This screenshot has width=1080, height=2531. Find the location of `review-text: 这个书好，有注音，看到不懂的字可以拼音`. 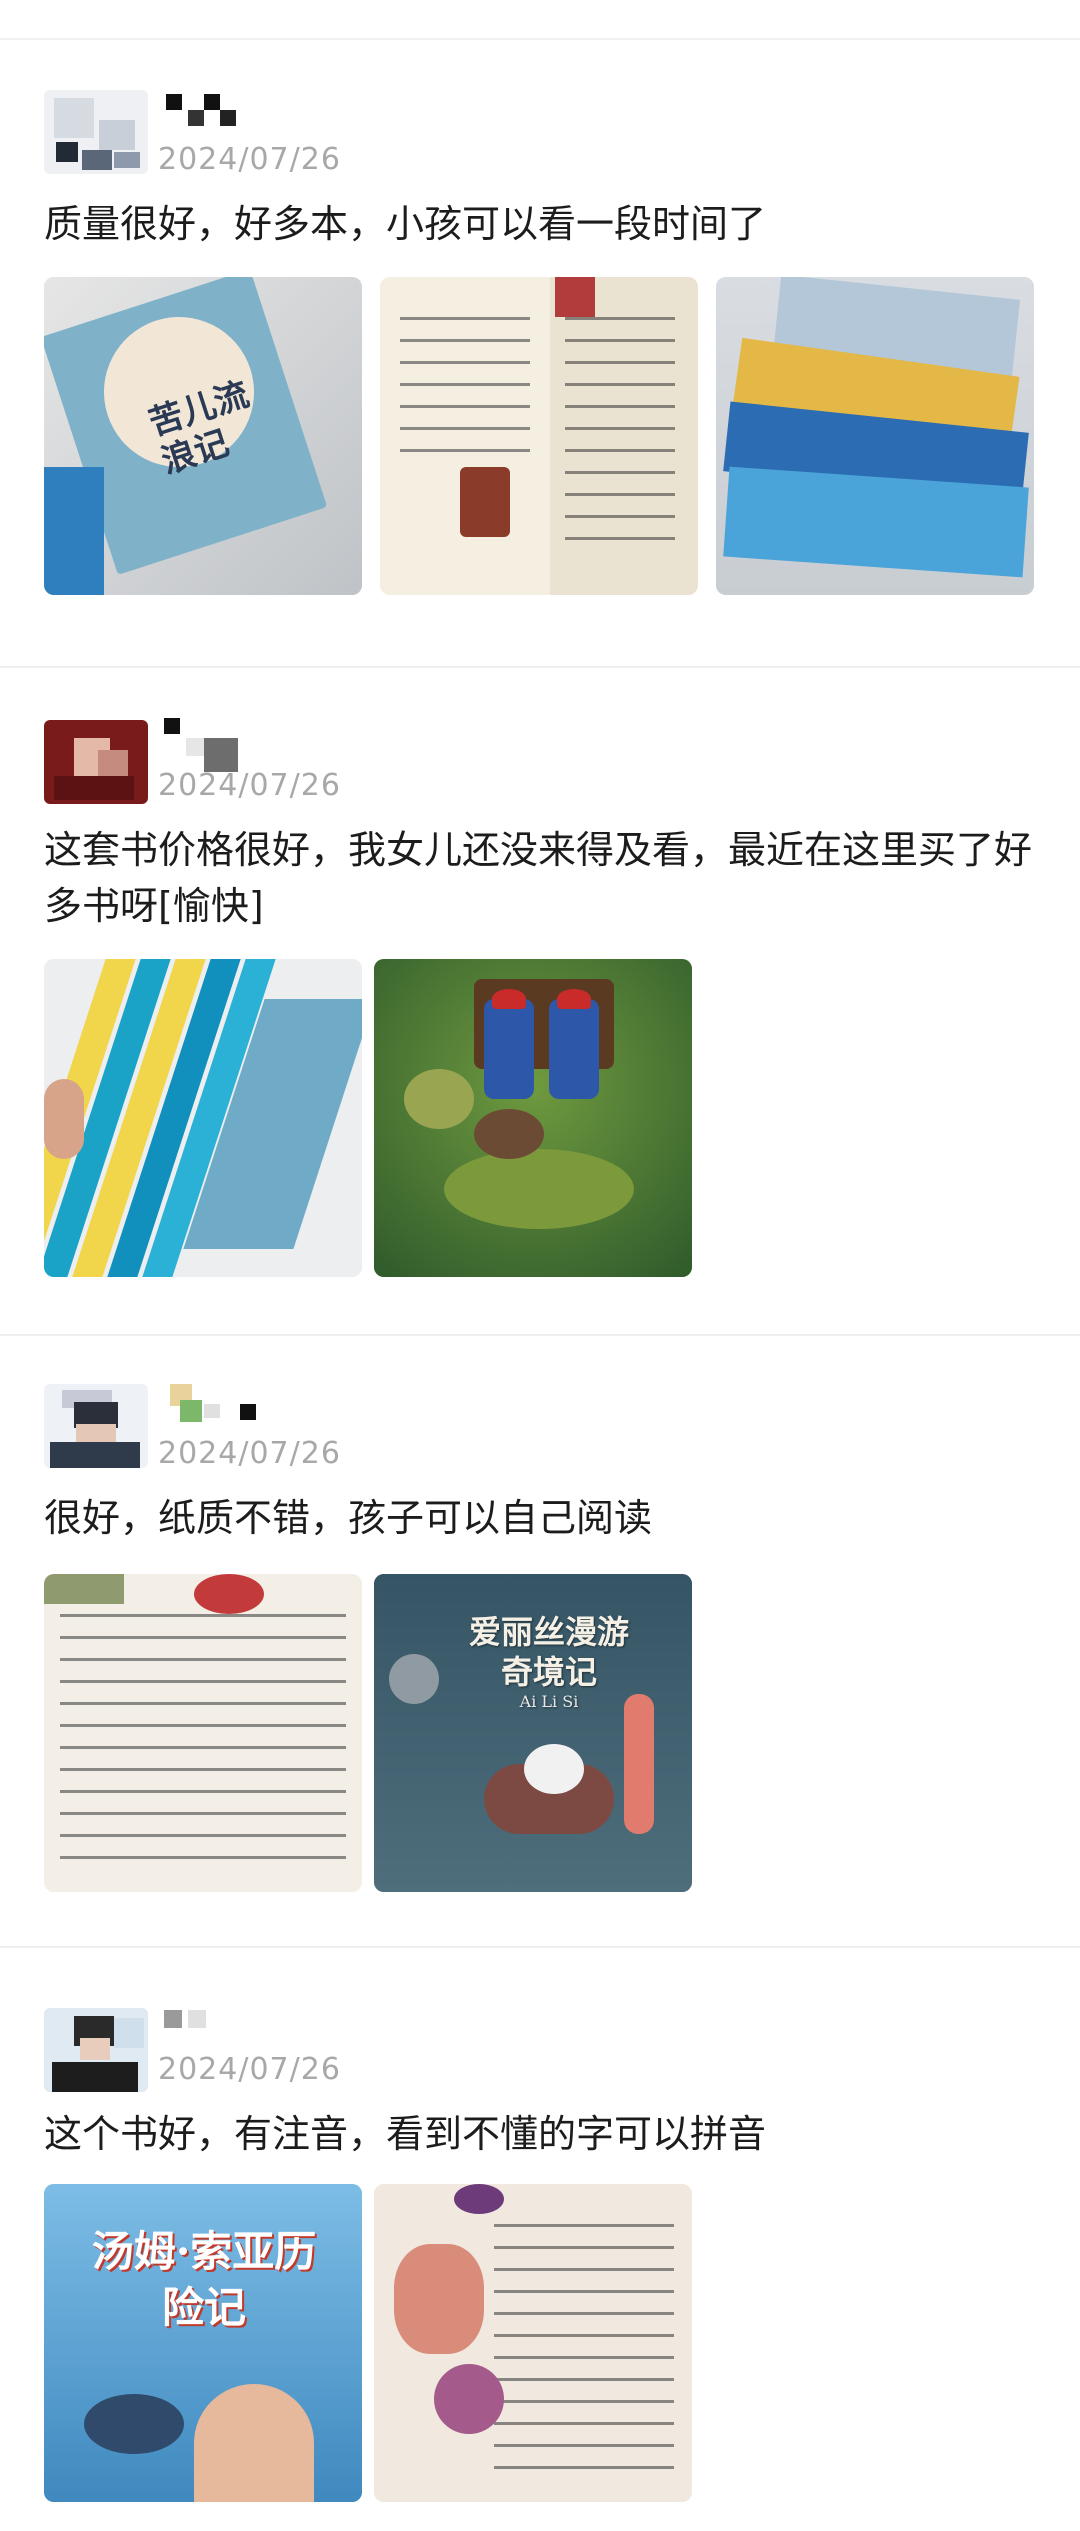

review-text: 这个书好，有注音，看到不懂的字可以拼音 is located at coordinates (405, 2134).